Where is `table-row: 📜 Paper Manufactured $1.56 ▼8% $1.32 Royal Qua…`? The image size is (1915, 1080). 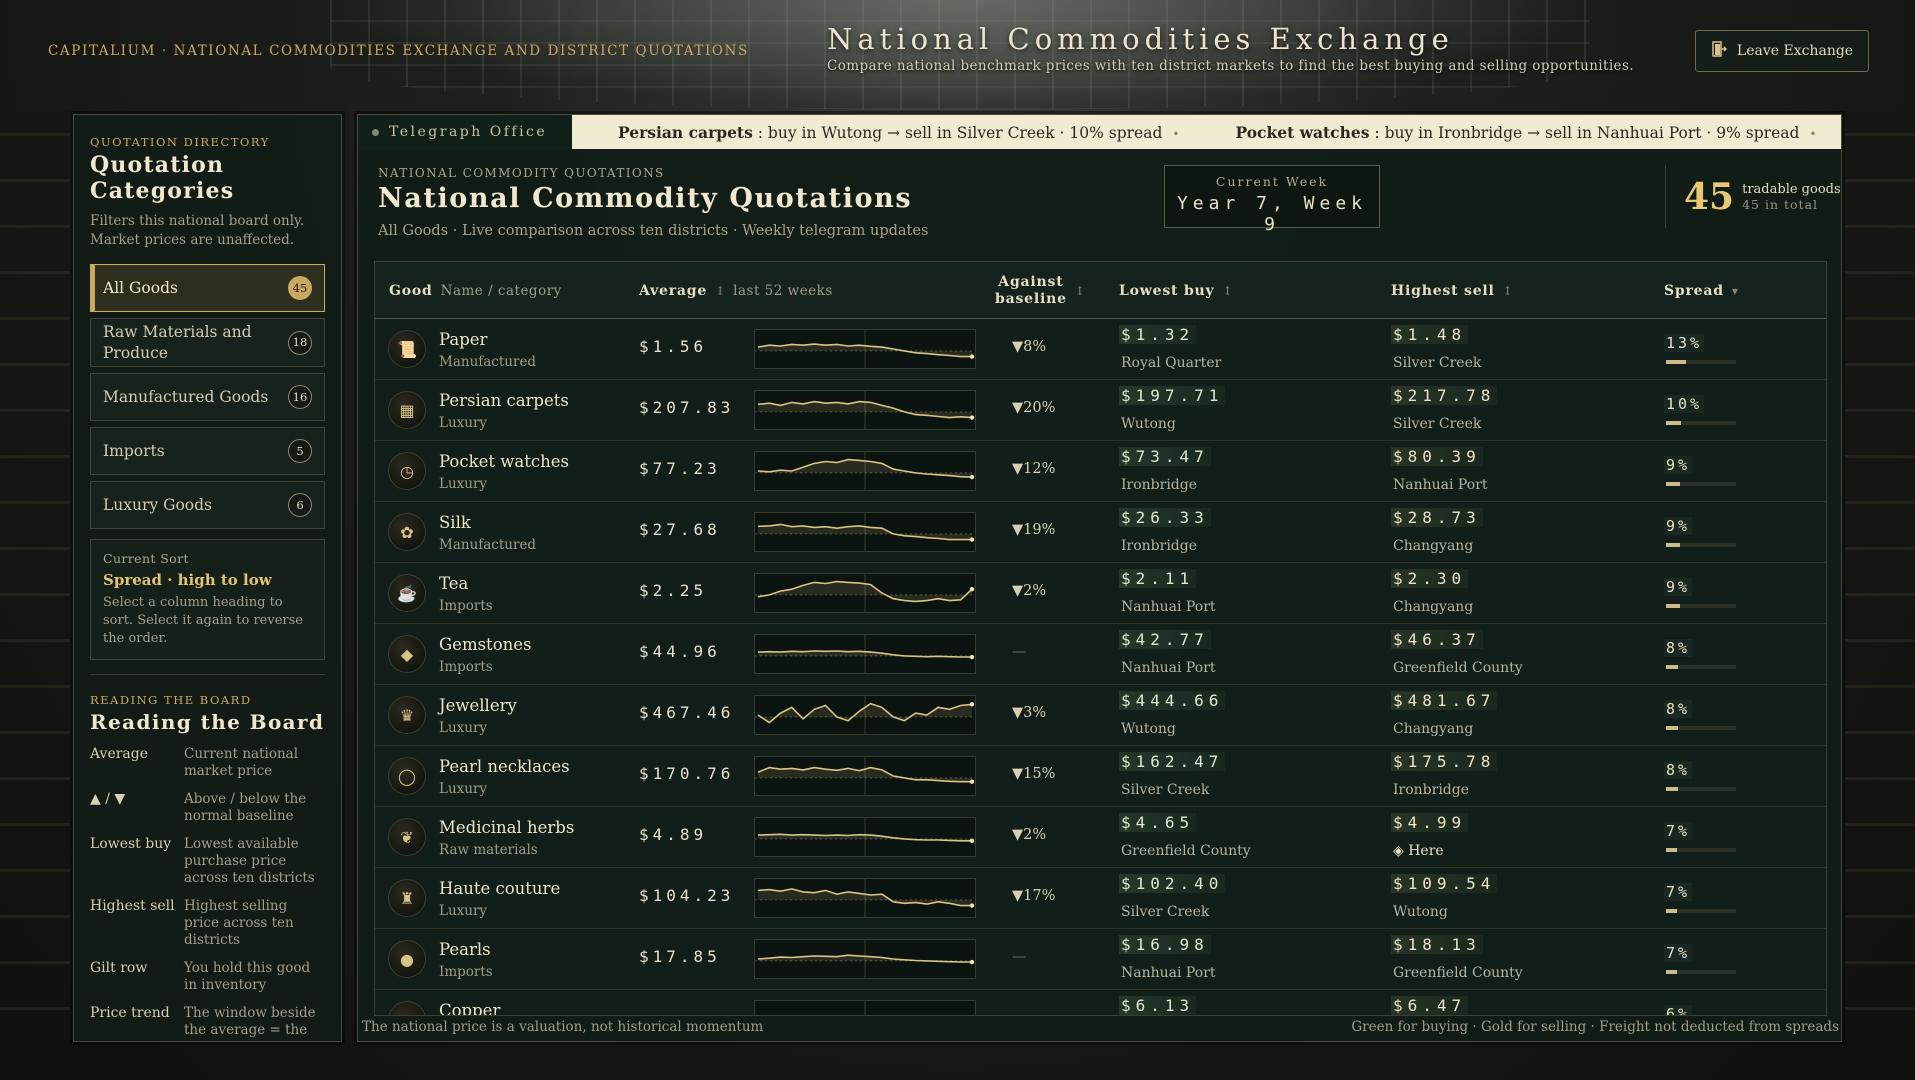
table-row: 📜 Paper Manufactured $1.56 ▼8% $1.32 Royal Qua… is located at coordinates (1100, 349).